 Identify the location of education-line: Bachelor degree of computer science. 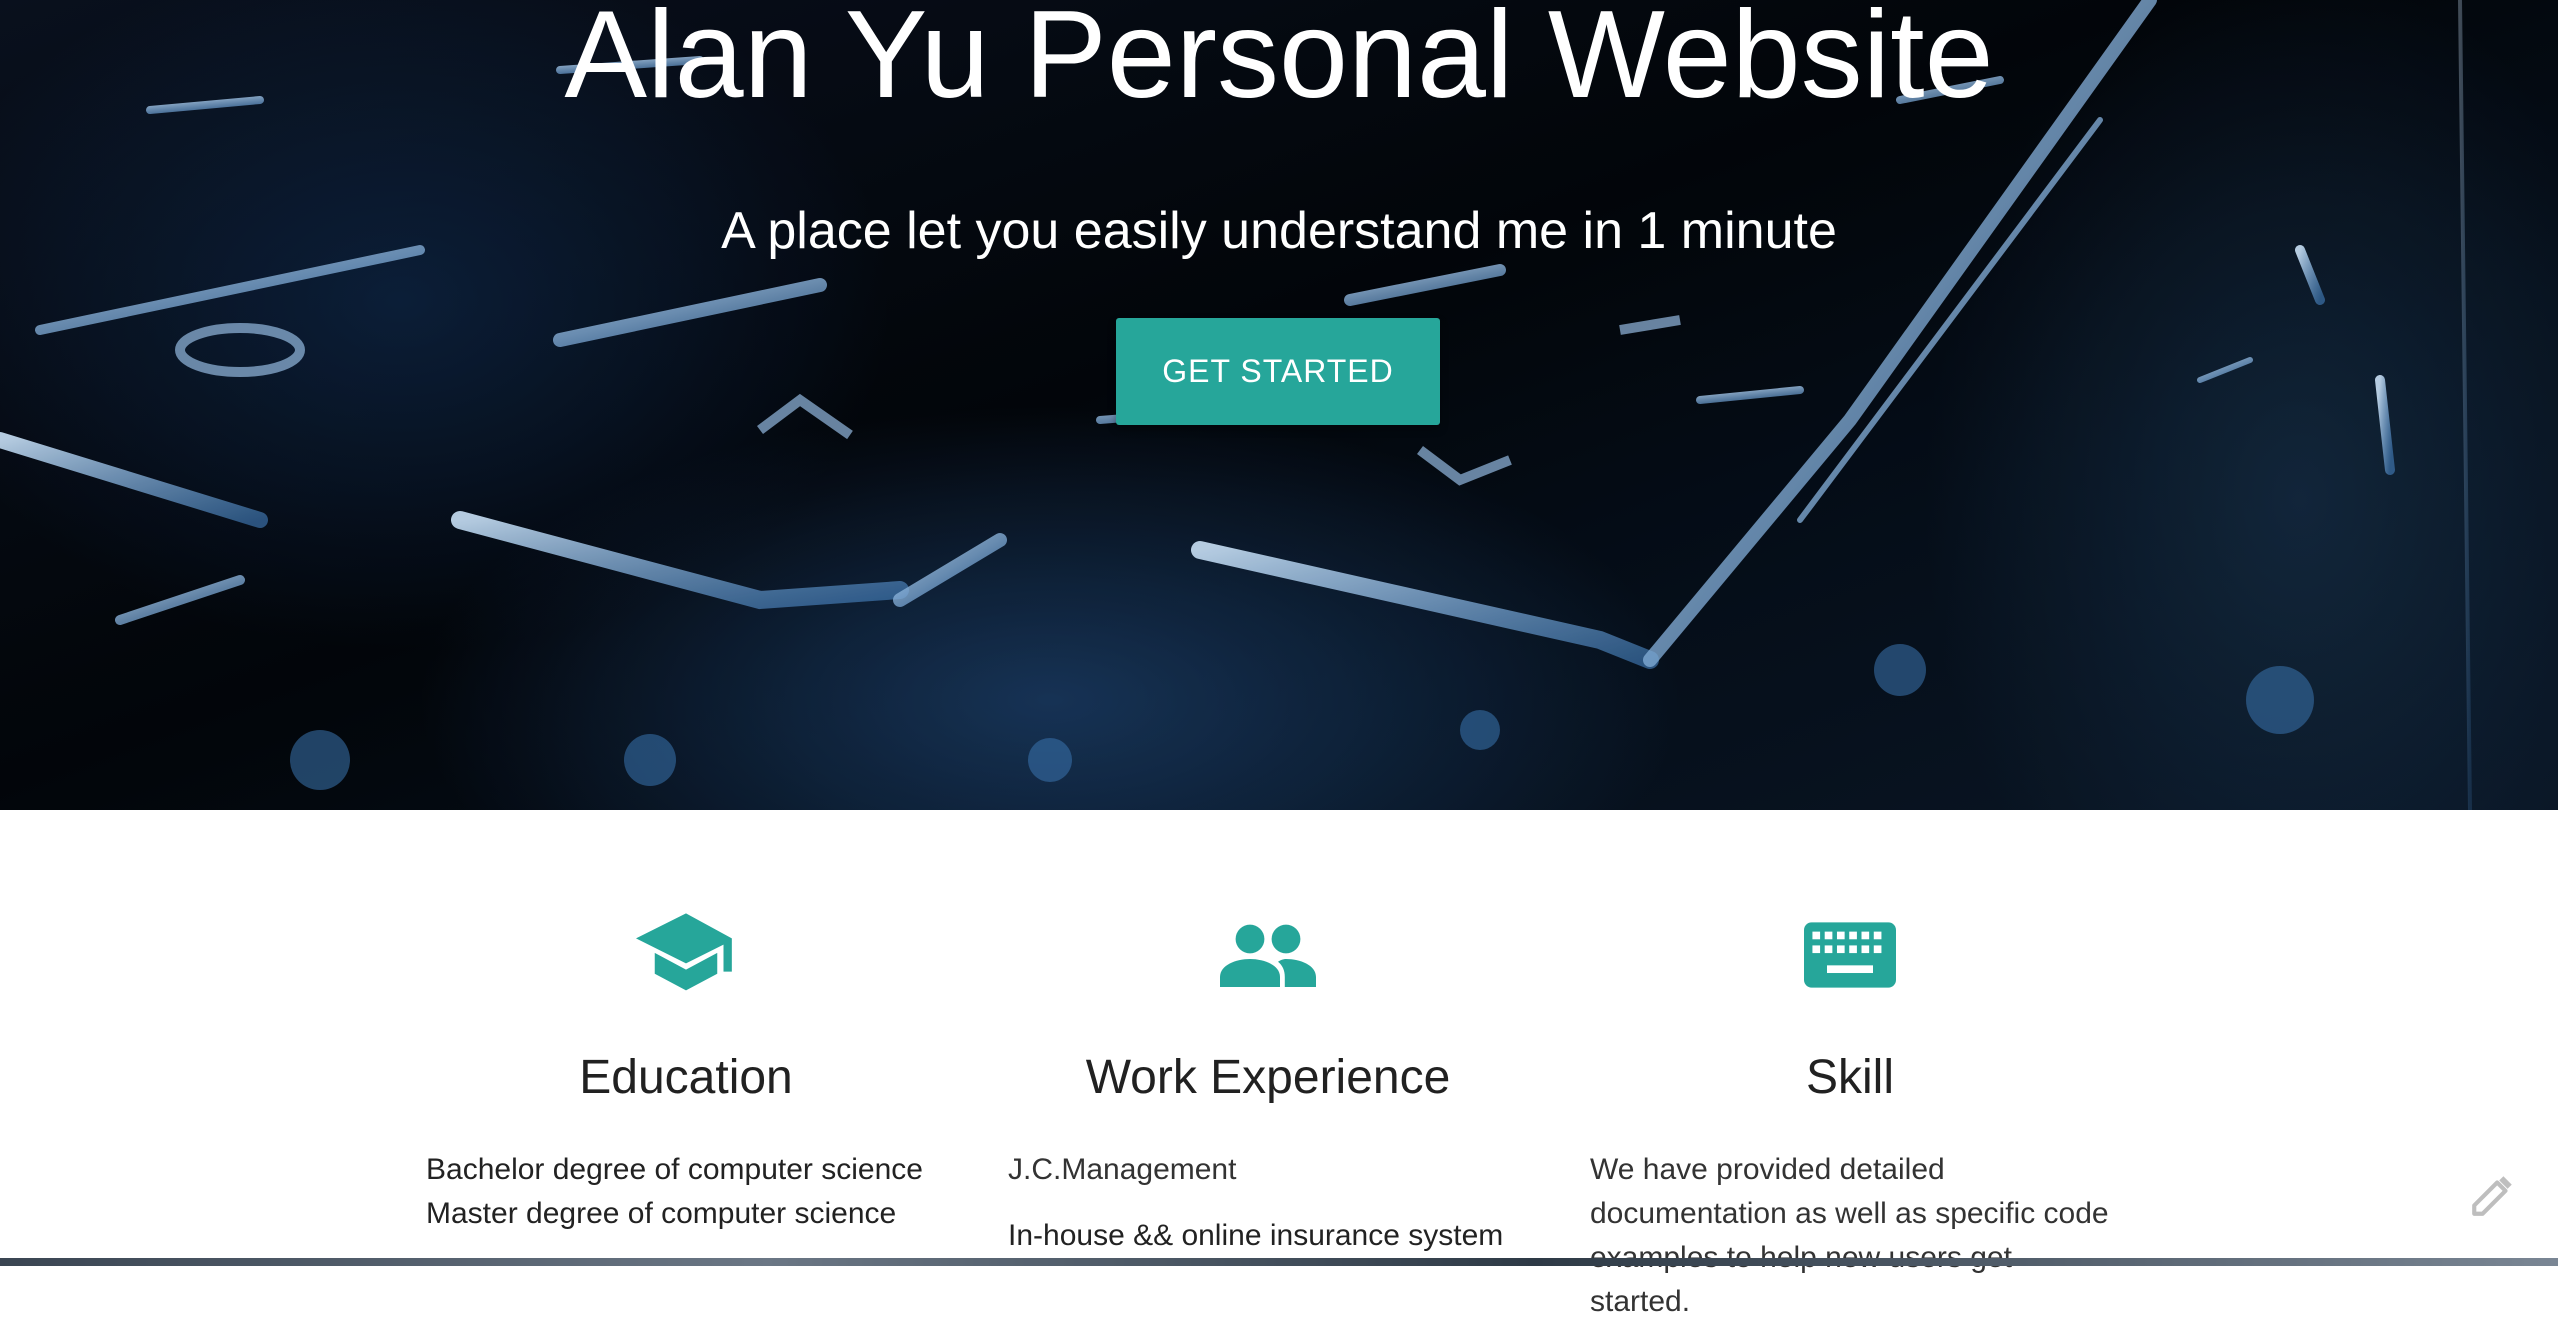
(674, 1169).